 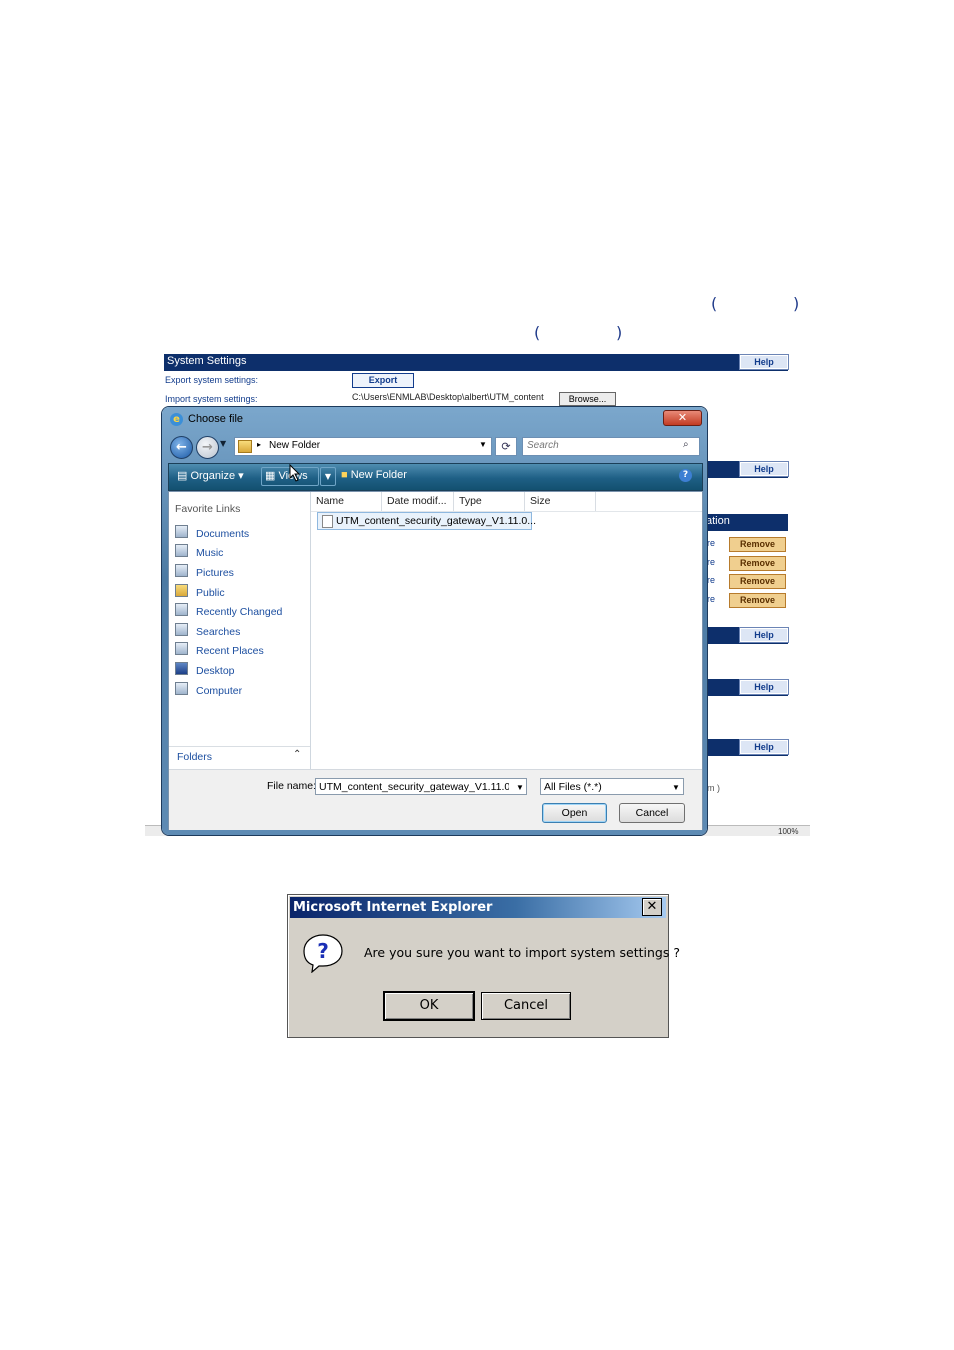 I want to click on forward-arrow-icon: →, so click(x=207, y=447).